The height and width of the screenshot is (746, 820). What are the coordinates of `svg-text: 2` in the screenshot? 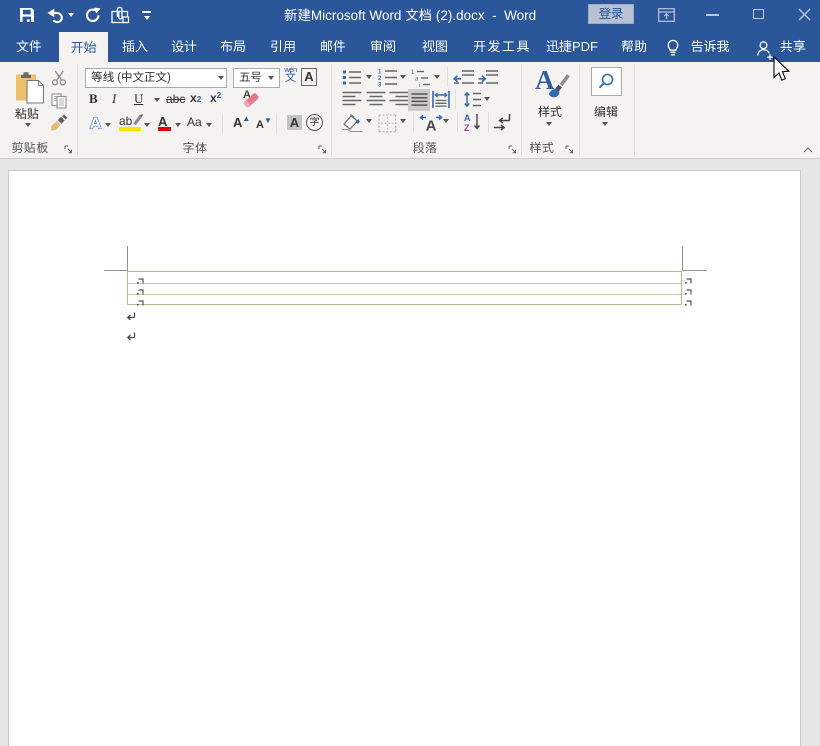 It's located at (380, 79).